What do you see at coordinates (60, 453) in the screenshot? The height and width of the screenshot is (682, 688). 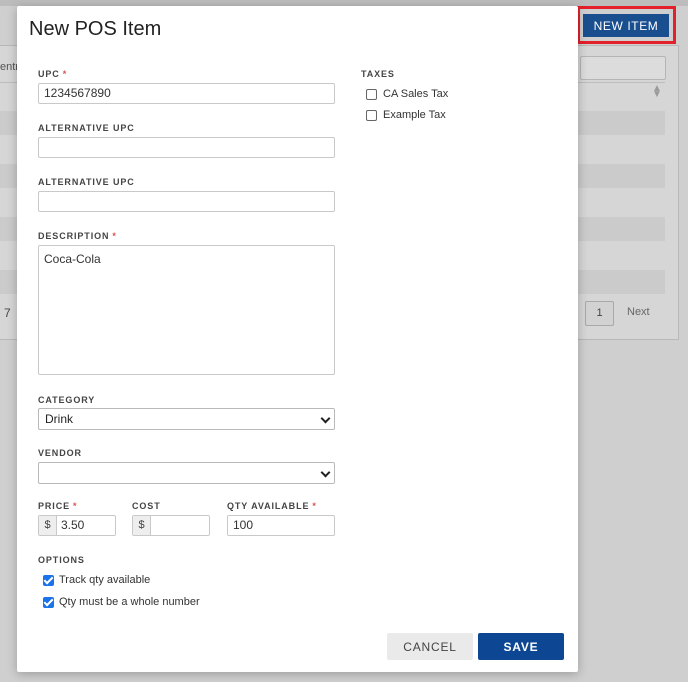 I see `vendor-label: VENDOR` at bounding box center [60, 453].